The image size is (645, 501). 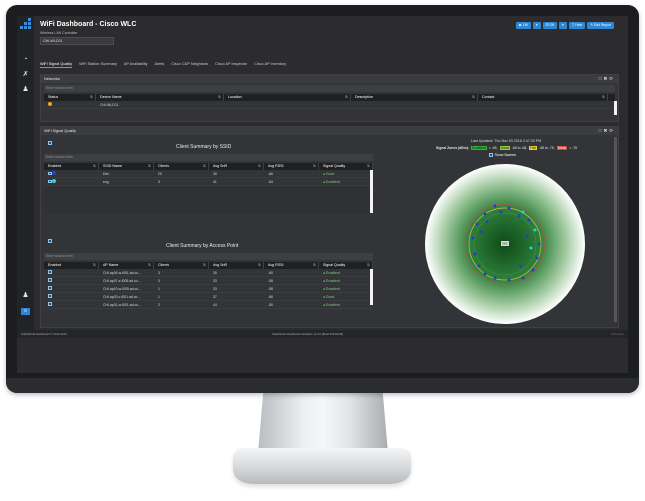 What do you see at coordinates (70, 97) in the screenshot?
I see `col-status: Status ⇅` at bounding box center [70, 97].